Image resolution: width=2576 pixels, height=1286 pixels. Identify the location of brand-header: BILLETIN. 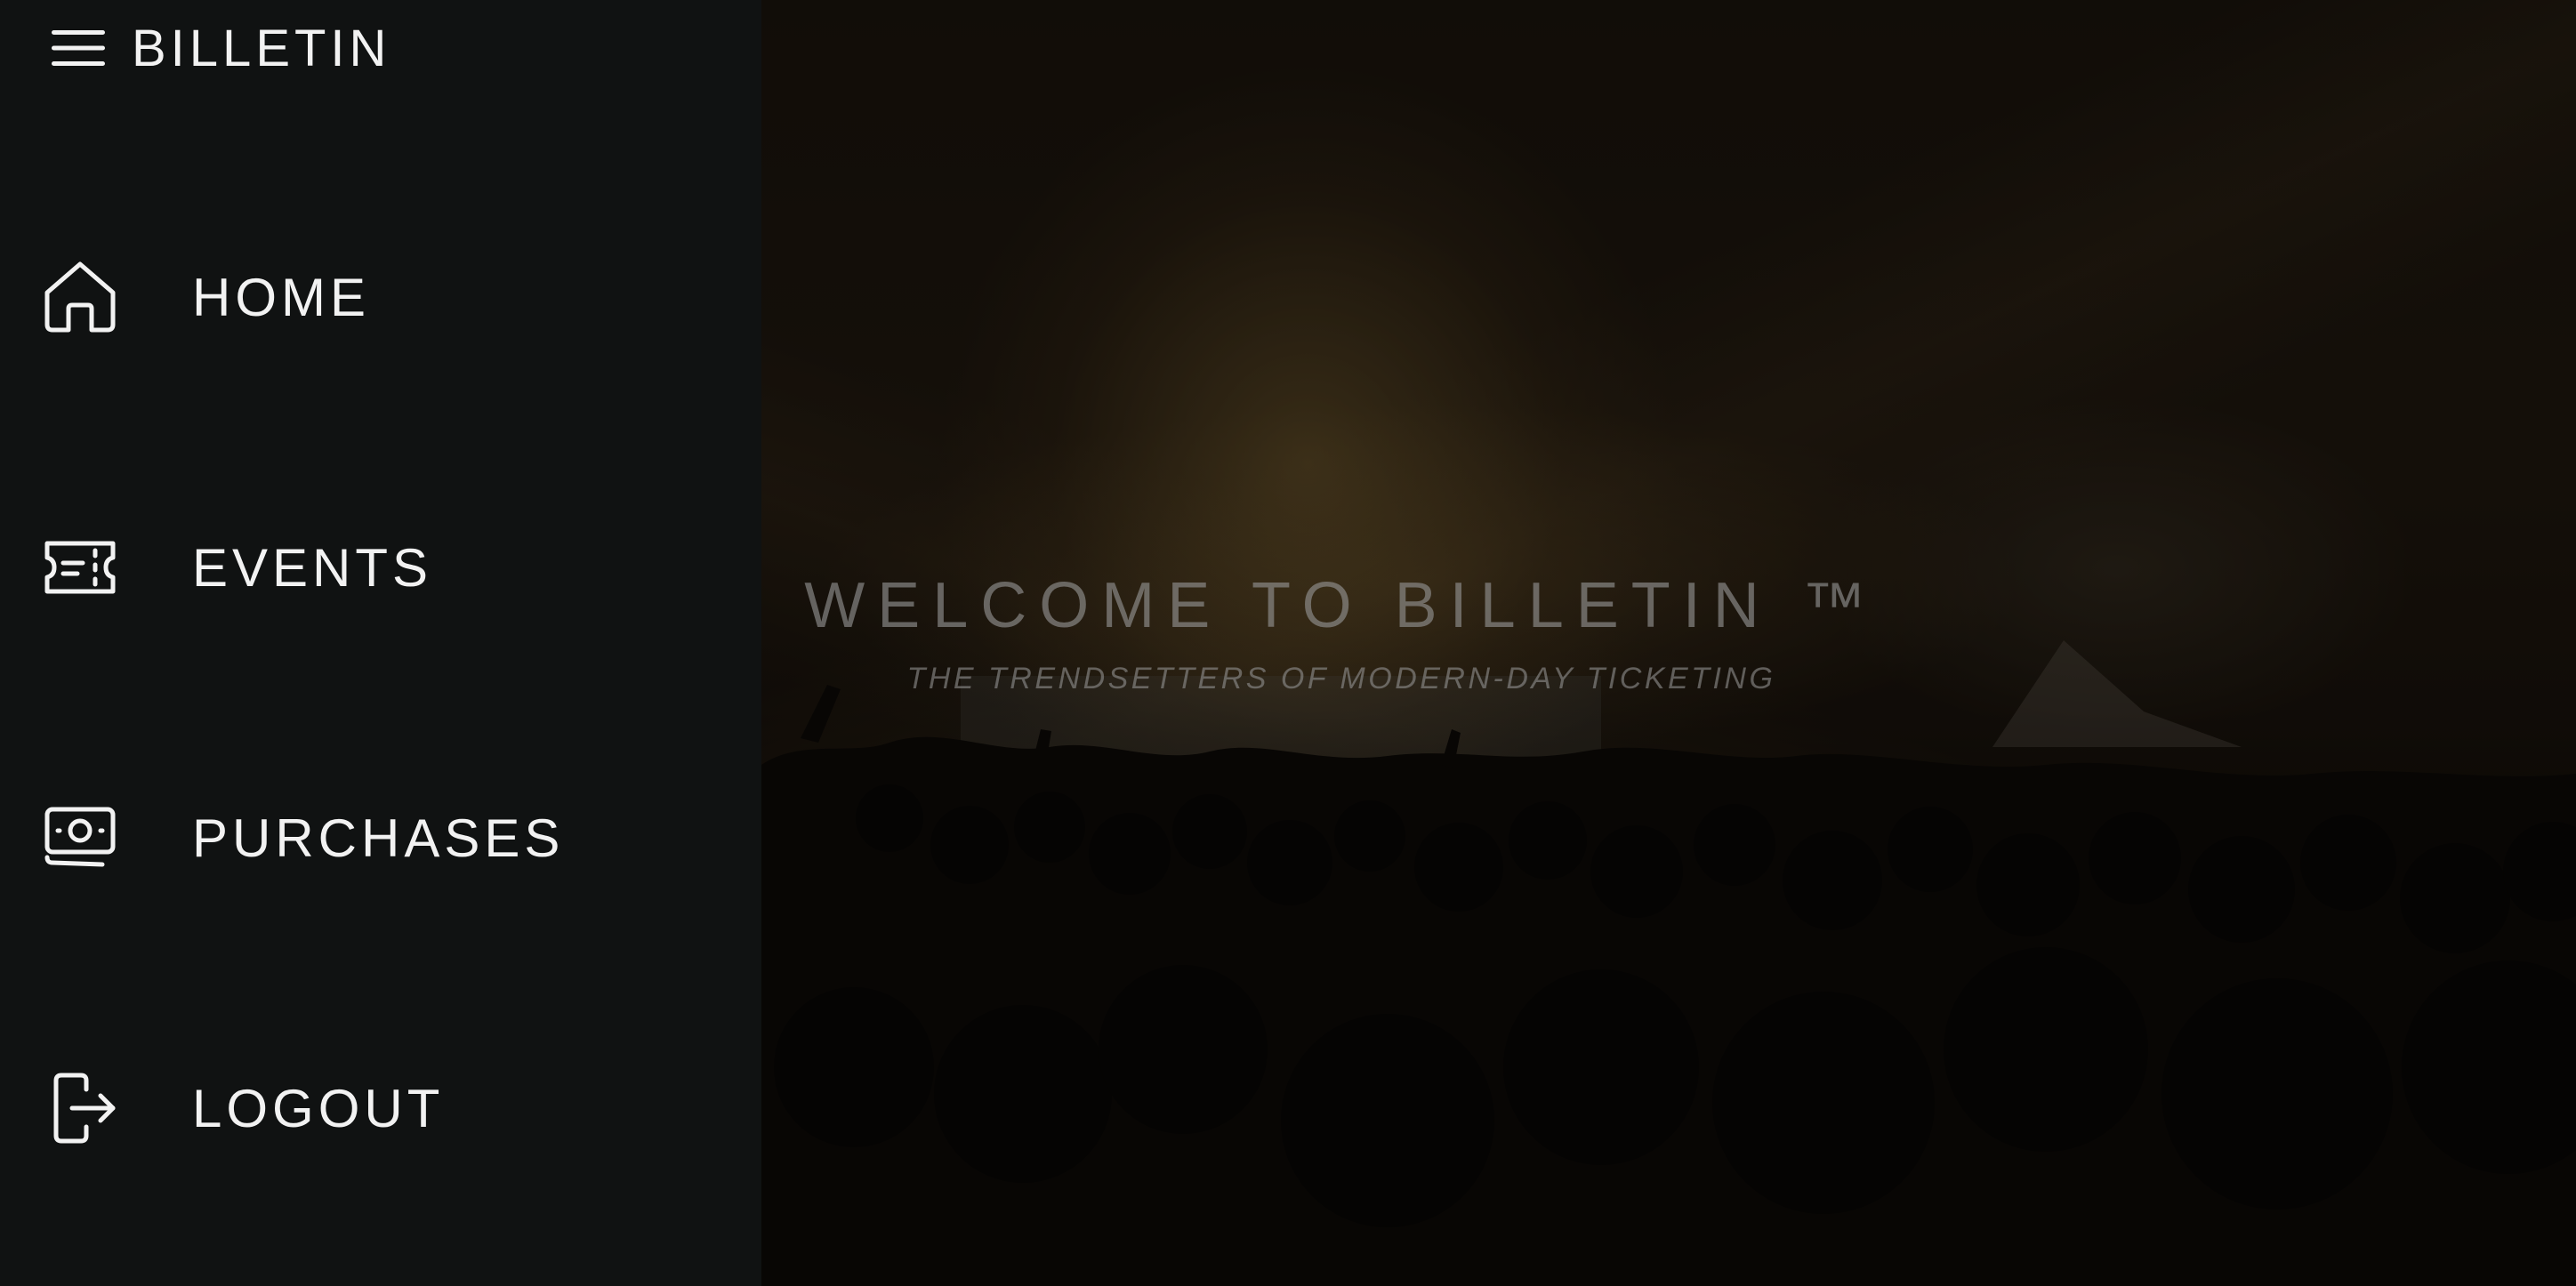
(218, 48).